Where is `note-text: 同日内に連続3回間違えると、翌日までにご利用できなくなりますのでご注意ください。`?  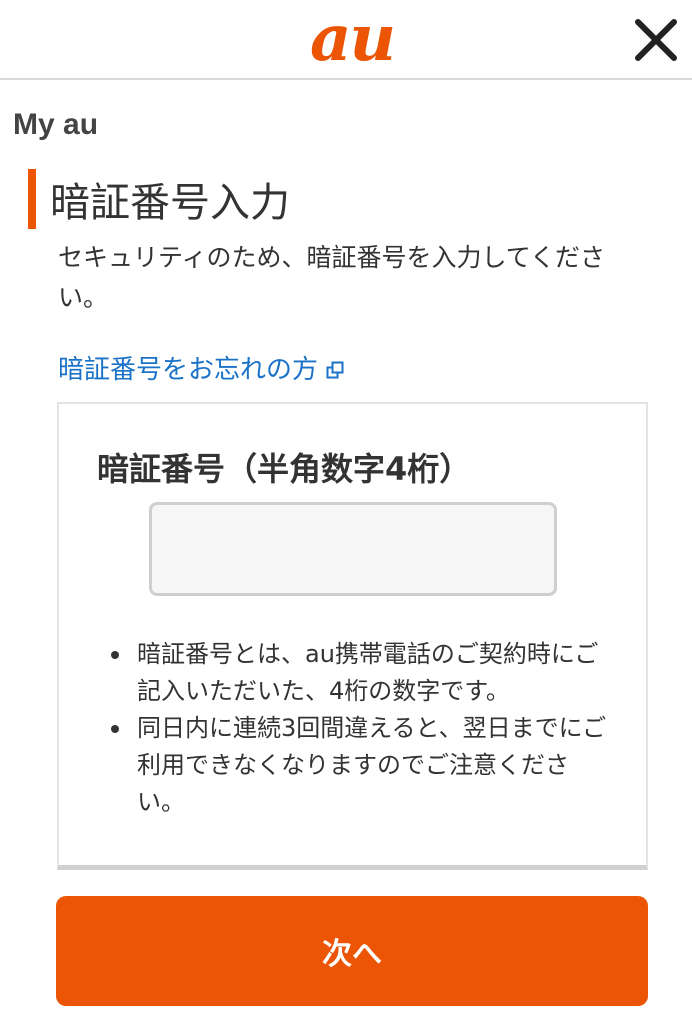
note-text: 同日内に連続3回間違えると、翌日までにご利用できなくなりますのでご注意ください。 is located at coordinates (372, 765).